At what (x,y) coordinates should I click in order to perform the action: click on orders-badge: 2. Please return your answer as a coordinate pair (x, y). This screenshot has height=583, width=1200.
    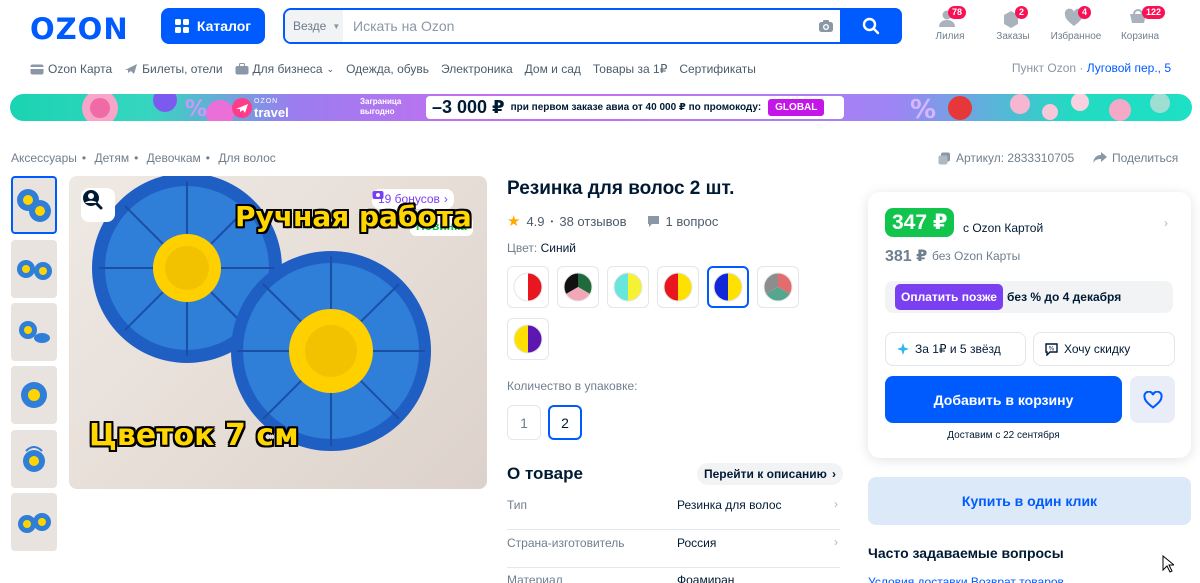
    Looking at the image, I should click on (1022, 12).